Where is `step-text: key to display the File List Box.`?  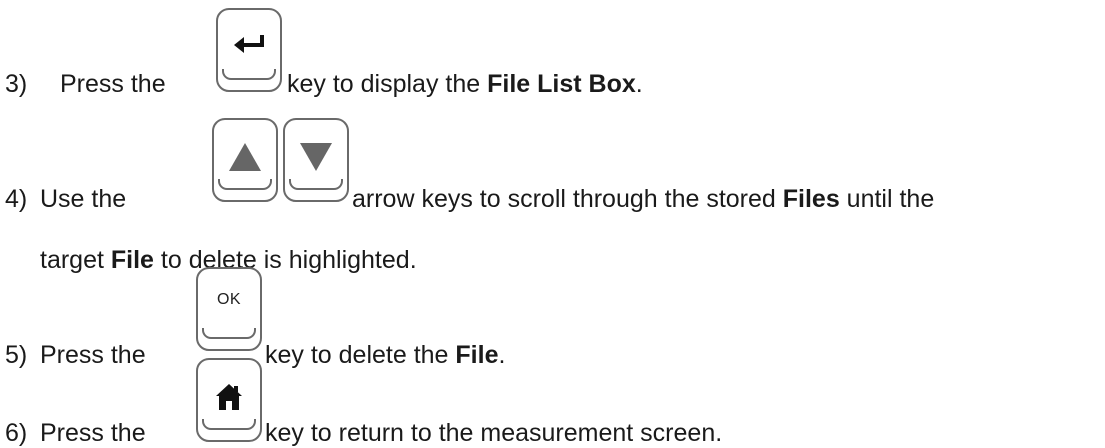 step-text: key to display the File List Box. is located at coordinates (465, 84).